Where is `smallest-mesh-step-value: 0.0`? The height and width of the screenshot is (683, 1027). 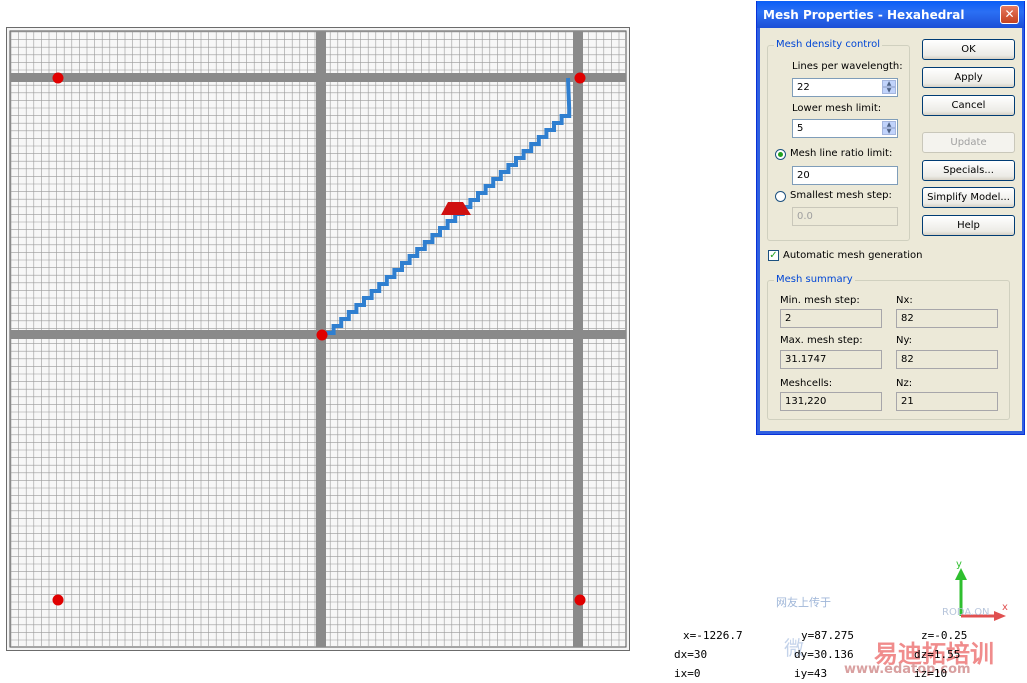
smallest-mesh-step-value: 0.0 is located at coordinates (805, 216).